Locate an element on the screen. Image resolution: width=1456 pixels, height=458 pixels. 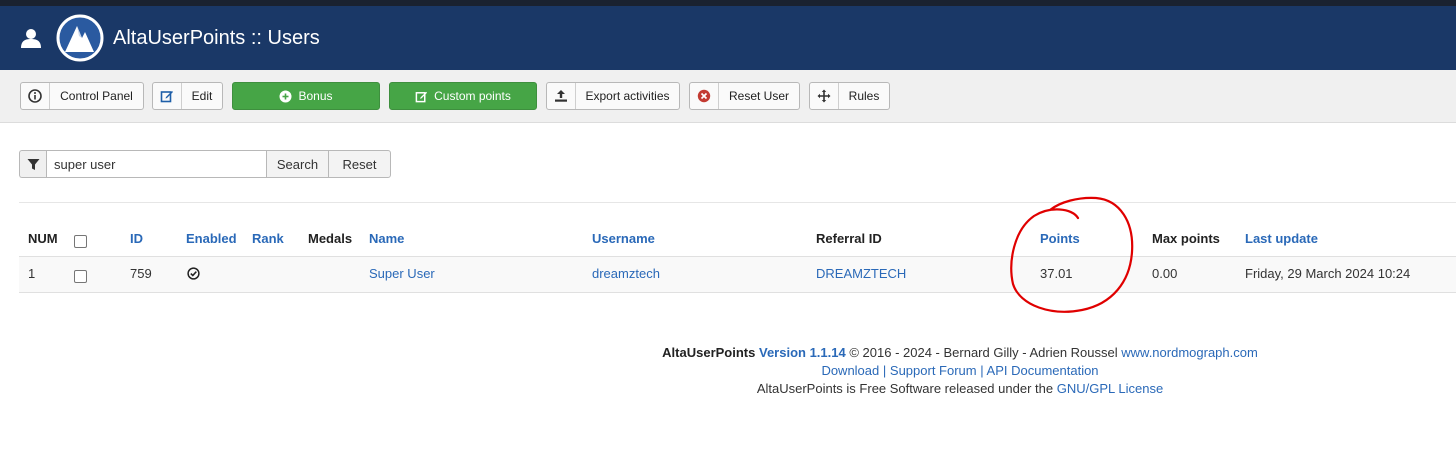
footer-api-link: API Documentation is located at coordinates (1043, 370).